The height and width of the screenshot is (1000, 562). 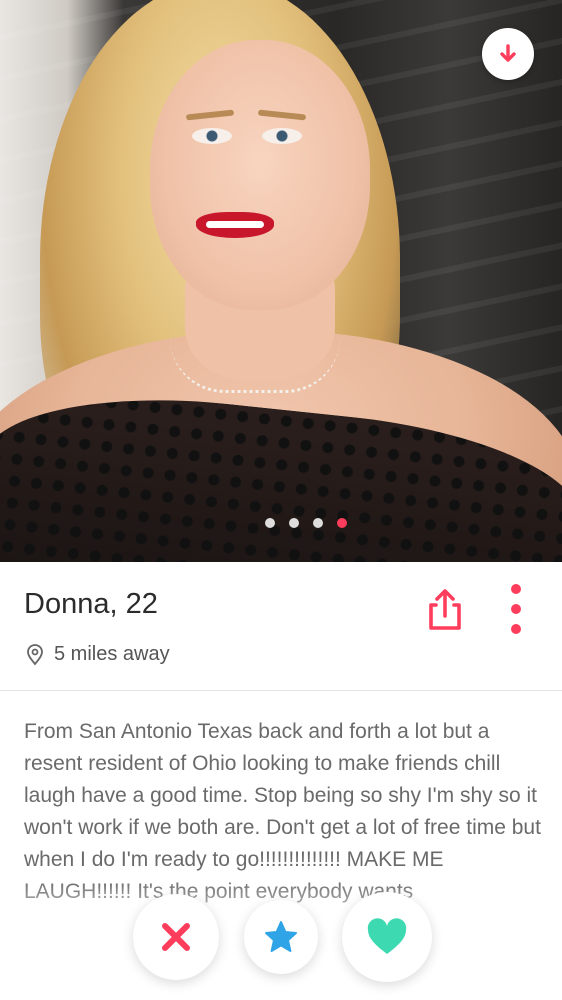 I want to click on divider, so click(x=281, y=690).